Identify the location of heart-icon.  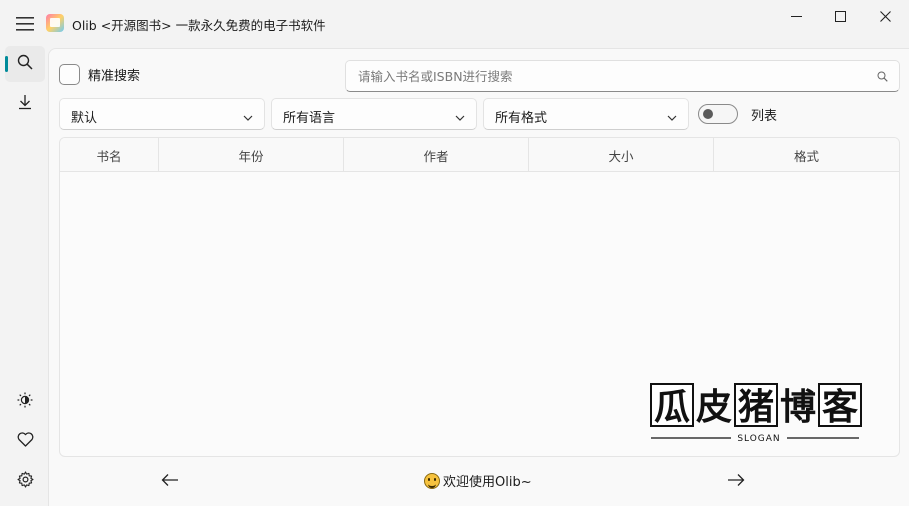
(25, 441).